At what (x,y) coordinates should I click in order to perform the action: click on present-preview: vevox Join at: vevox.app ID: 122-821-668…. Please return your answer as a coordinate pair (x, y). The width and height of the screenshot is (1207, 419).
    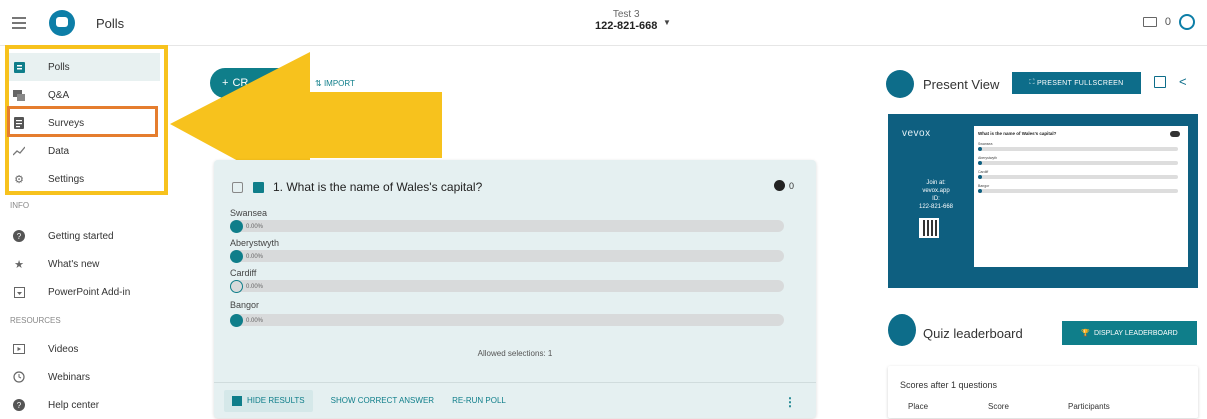
    Looking at the image, I should click on (1043, 201).